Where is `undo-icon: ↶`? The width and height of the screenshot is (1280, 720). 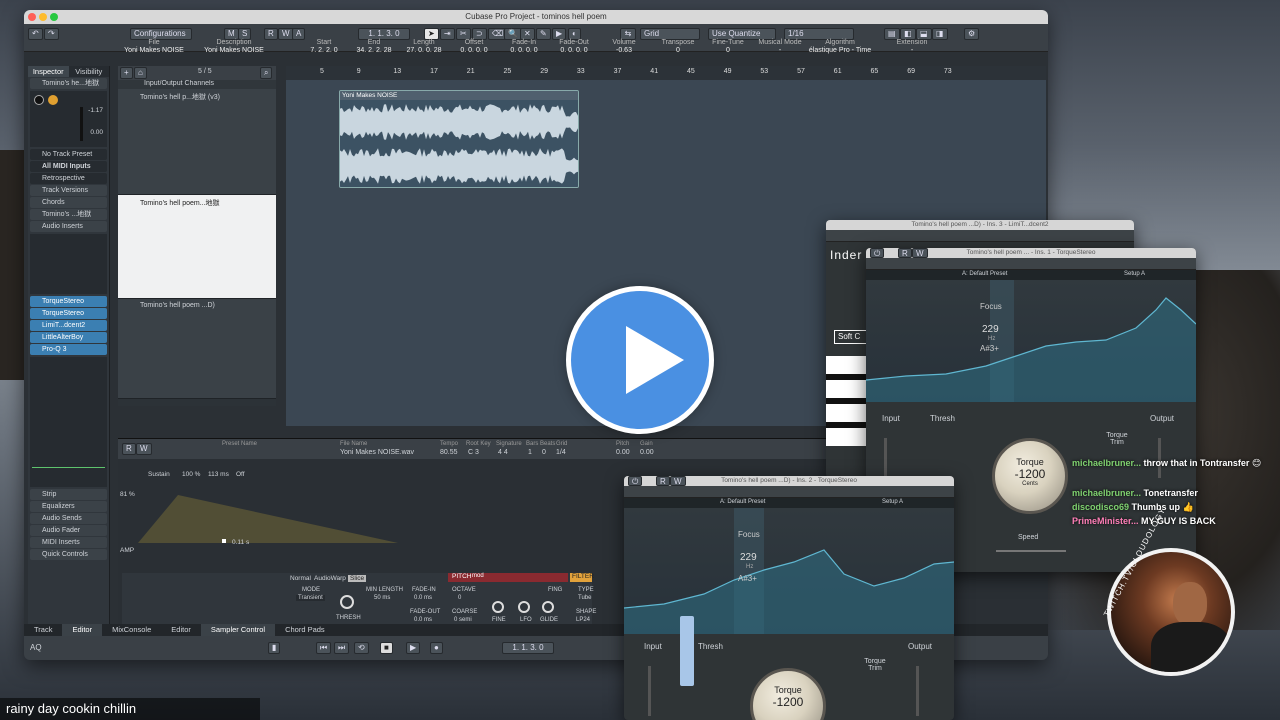
undo-icon: ↶ is located at coordinates (35, 34).